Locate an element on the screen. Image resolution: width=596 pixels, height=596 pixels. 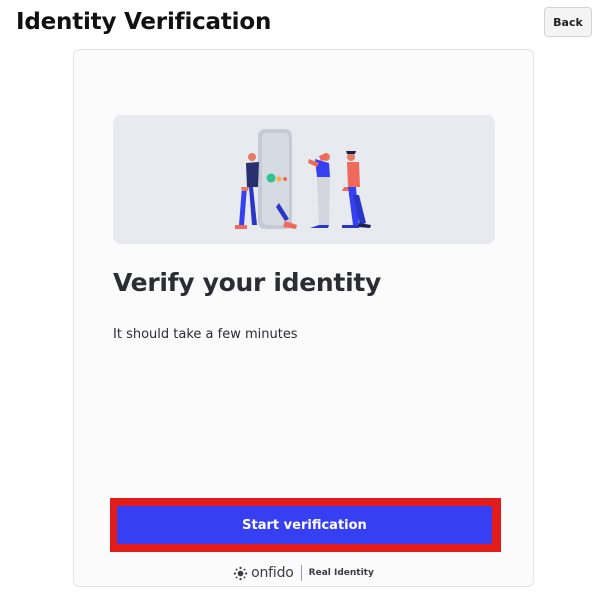
footer-divider is located at coordinates (301, 573).